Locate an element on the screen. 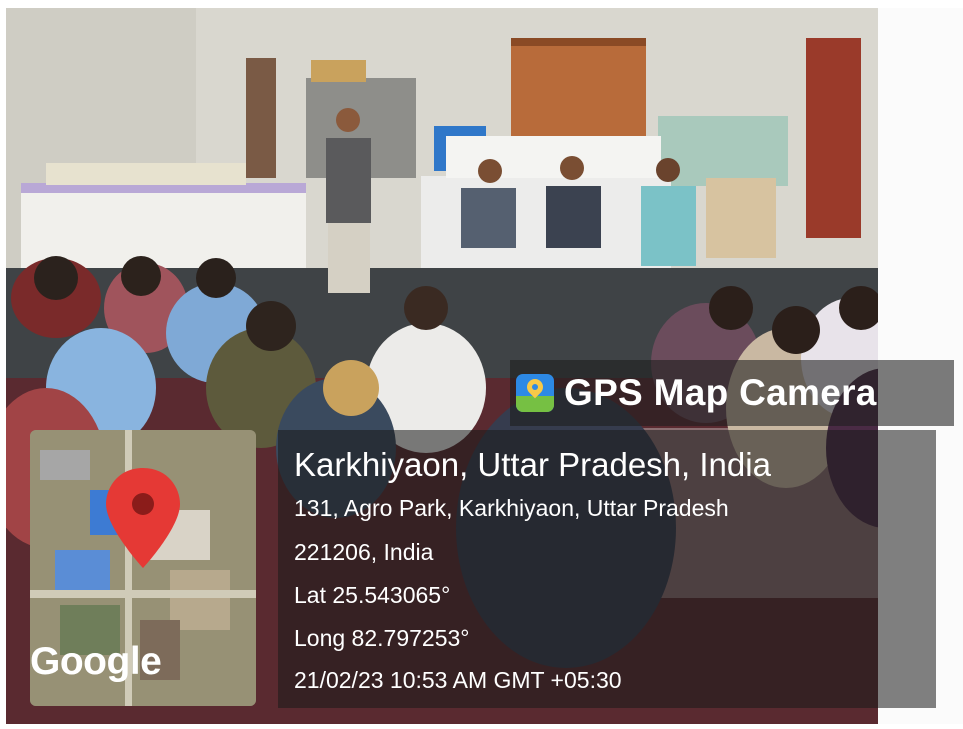 The width and height of the screenshot is (963, 729). speaker-vest is located at coordinates (348, 180).